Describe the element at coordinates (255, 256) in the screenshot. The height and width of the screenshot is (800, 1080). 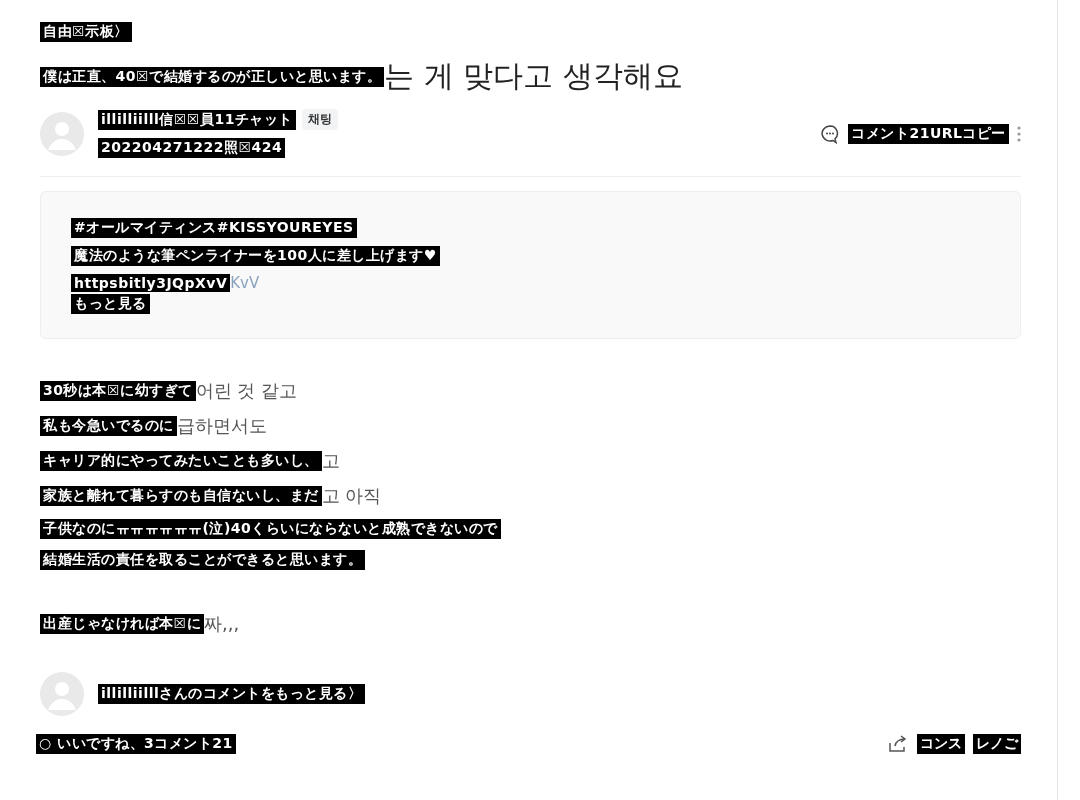
I see `promo-text: 魔法のような筆ペンライナーを100人に差し上げます♥` at that location.